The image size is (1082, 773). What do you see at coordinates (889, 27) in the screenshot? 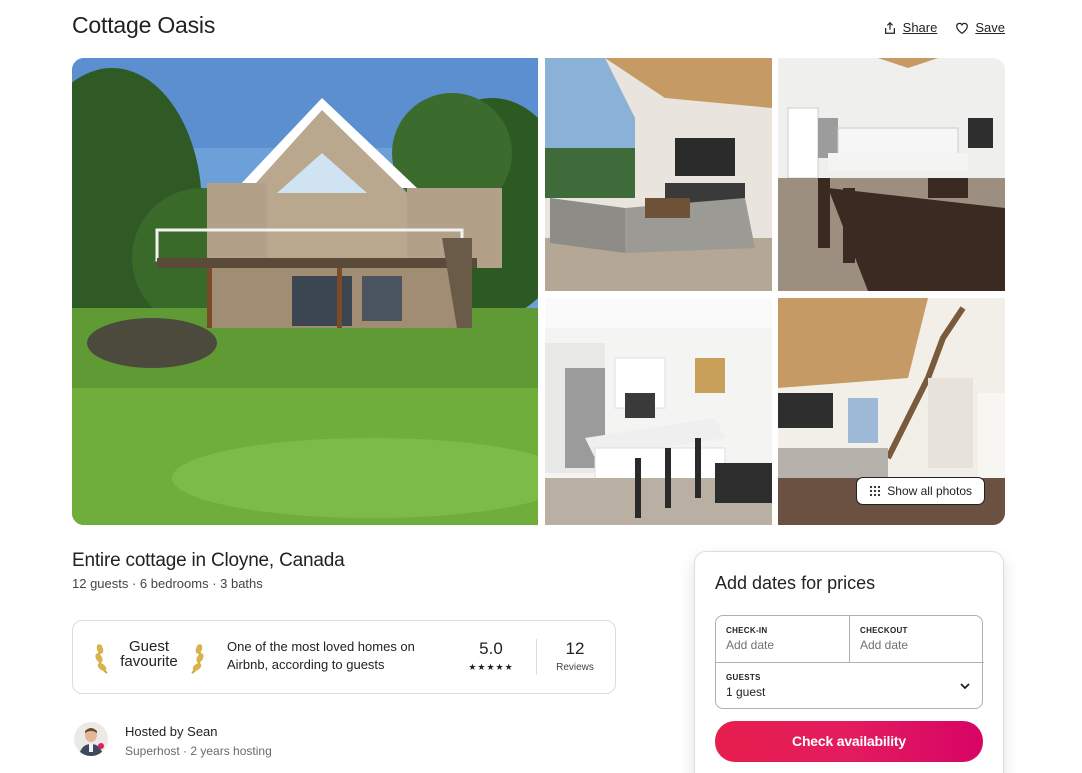
I see `share-icon` at bounding box center [889, 27].